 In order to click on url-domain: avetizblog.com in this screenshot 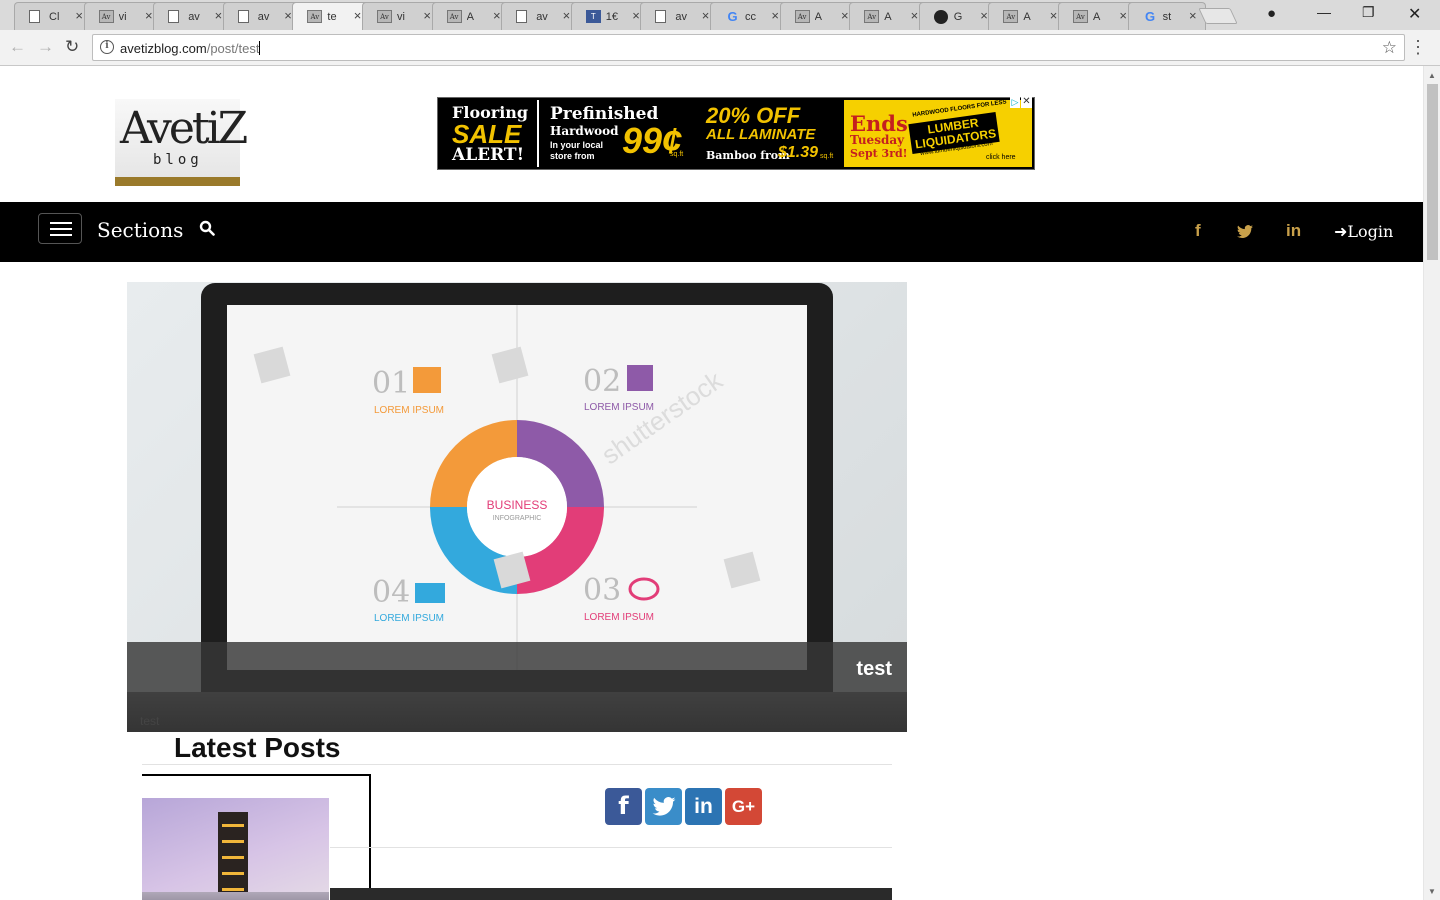, I will do `click(163, 48)`.